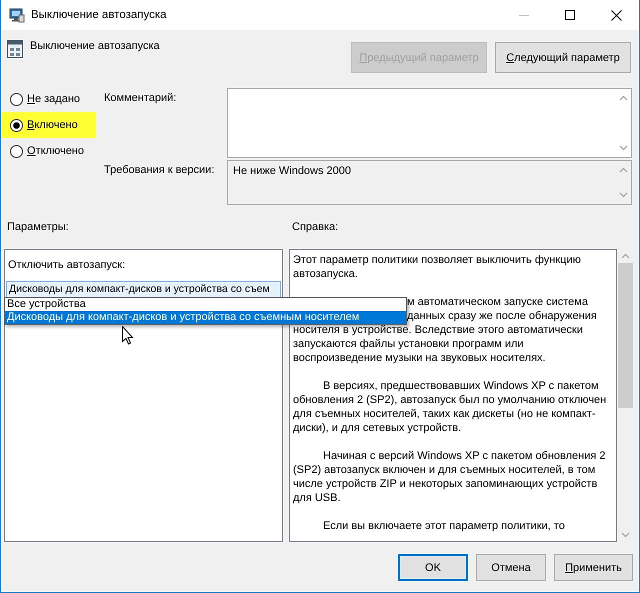  Describe the element at coordinates (419, 358) in the screenshot. I see `help-text: воспроизведение музыки на звуковых носителях.` at that location.